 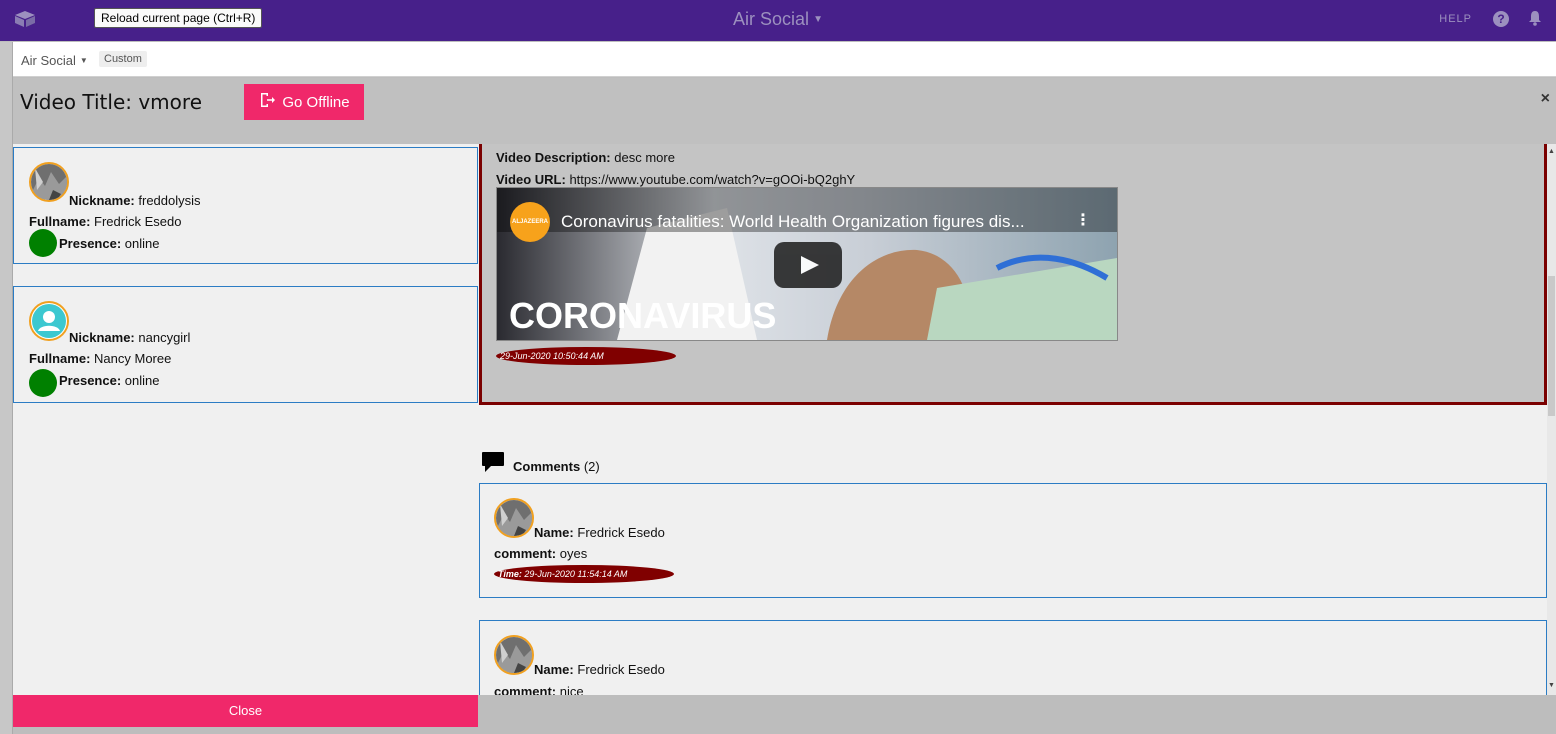 What do you see at coordinates (1551, 685) in the screenshot?
I see `scroll-down-icon: ▼` at bounding box center [1551, 685].